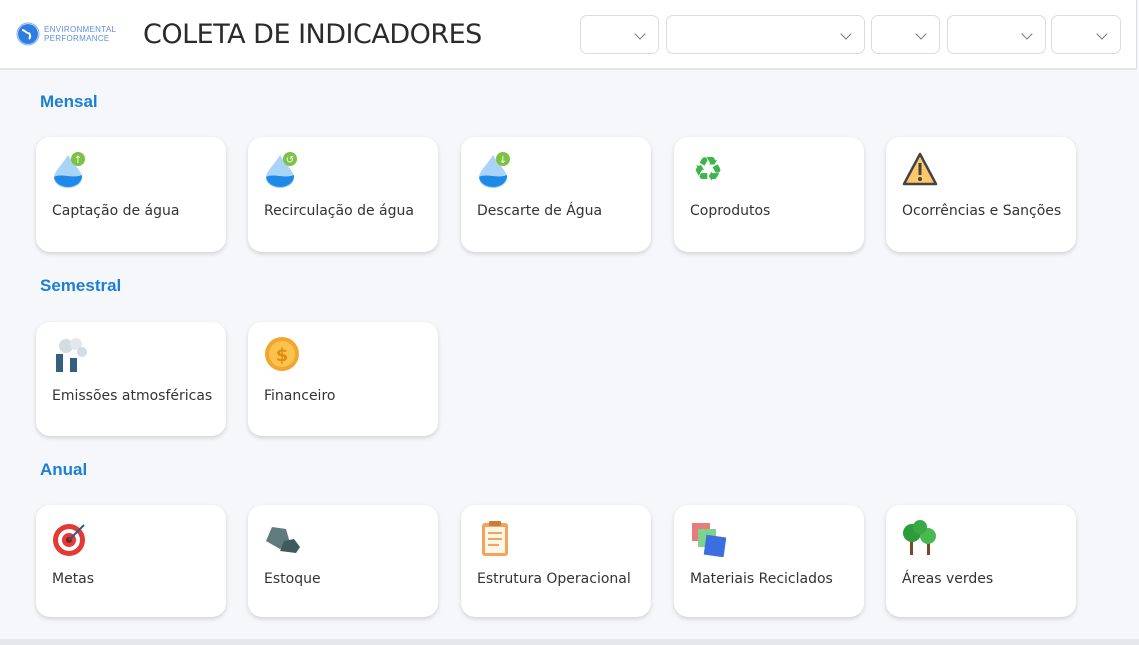  I want to click on indicator-card: ♻ Coprodutos, so click(769, 194).